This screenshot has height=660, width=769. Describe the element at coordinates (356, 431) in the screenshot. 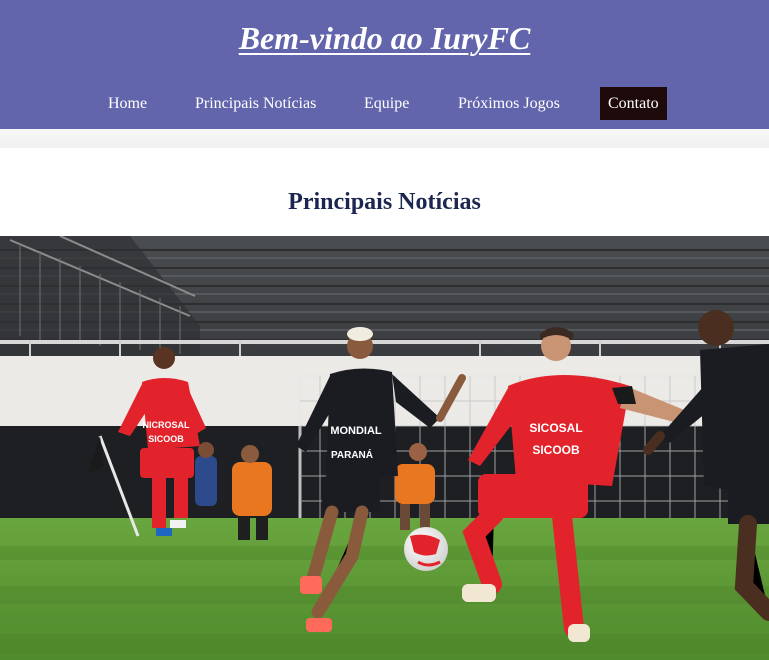

I see `dark-jersey-text: MONDIAL` at that location.